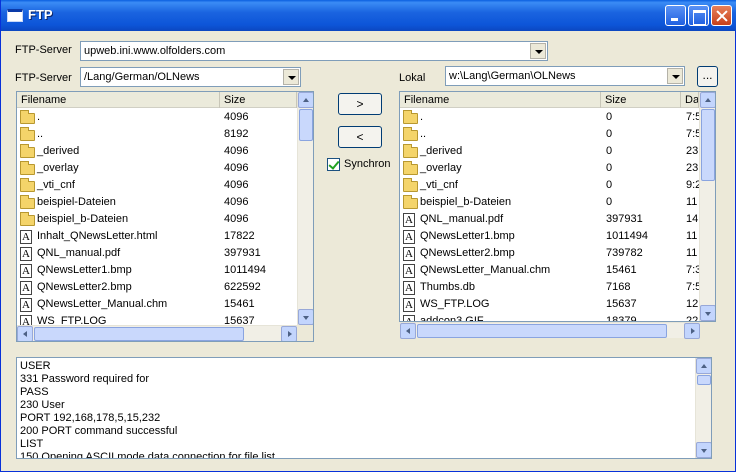 The height and width of the screenshot is (472, 736). Describe the element at coordinates (157, 319) in the screenshot. I see `list-item: A WS_FTP.LOG 15637` at that location.